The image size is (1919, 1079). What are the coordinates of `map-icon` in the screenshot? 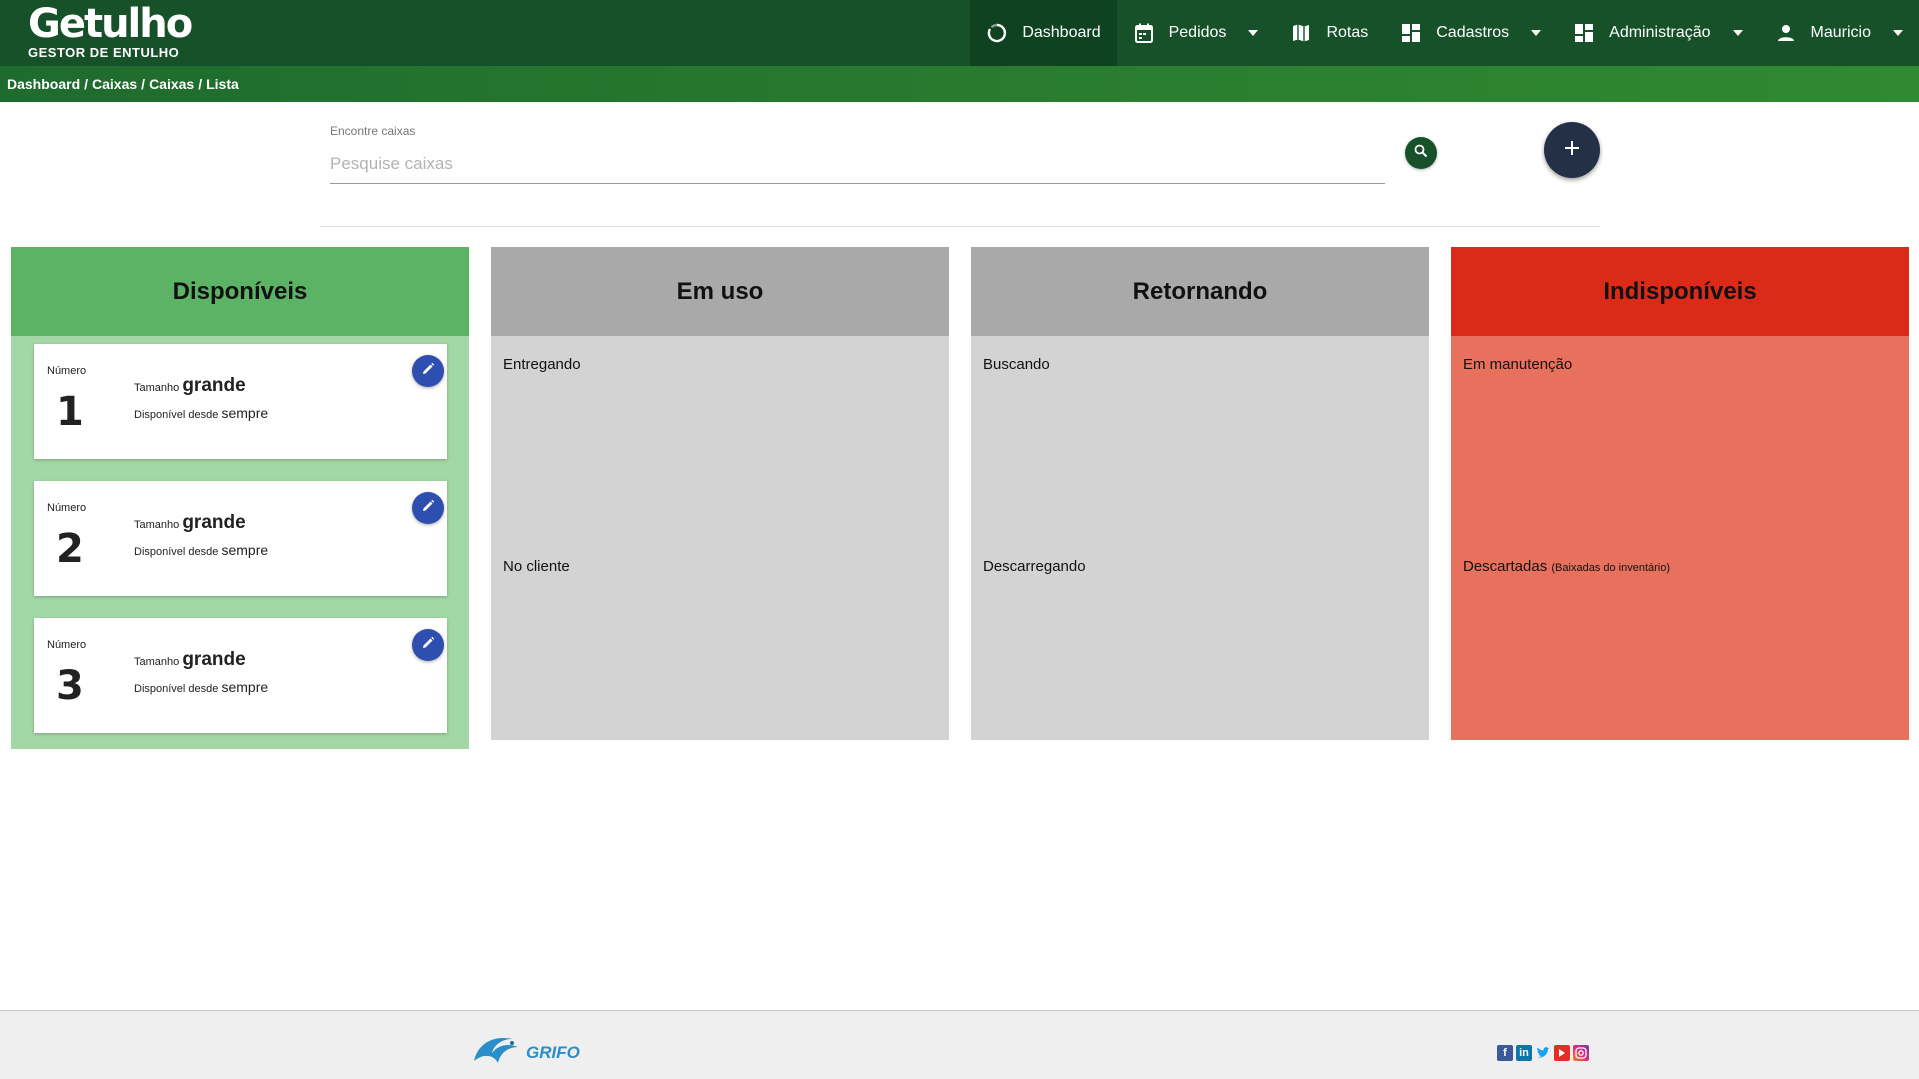 It's located at (1301, 33).